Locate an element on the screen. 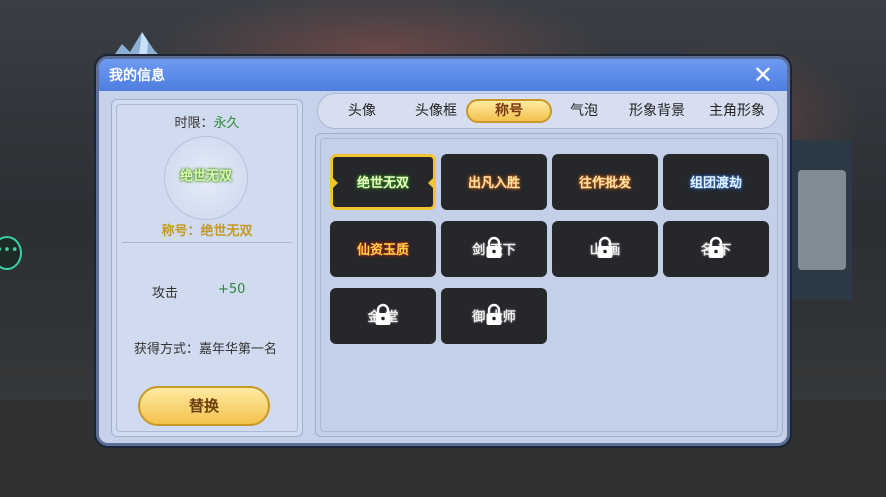 The height and width of the screenshot is (497, 886). title-card-chufanrusheng: 出凡入胜 is located at coordinates (494, 182).